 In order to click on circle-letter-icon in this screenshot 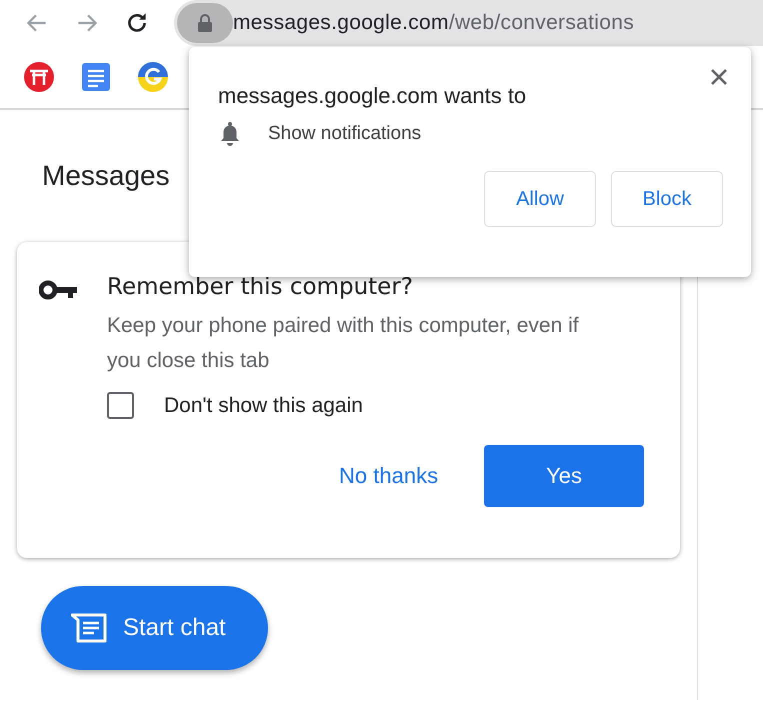, I will do `click(153, 77)`.